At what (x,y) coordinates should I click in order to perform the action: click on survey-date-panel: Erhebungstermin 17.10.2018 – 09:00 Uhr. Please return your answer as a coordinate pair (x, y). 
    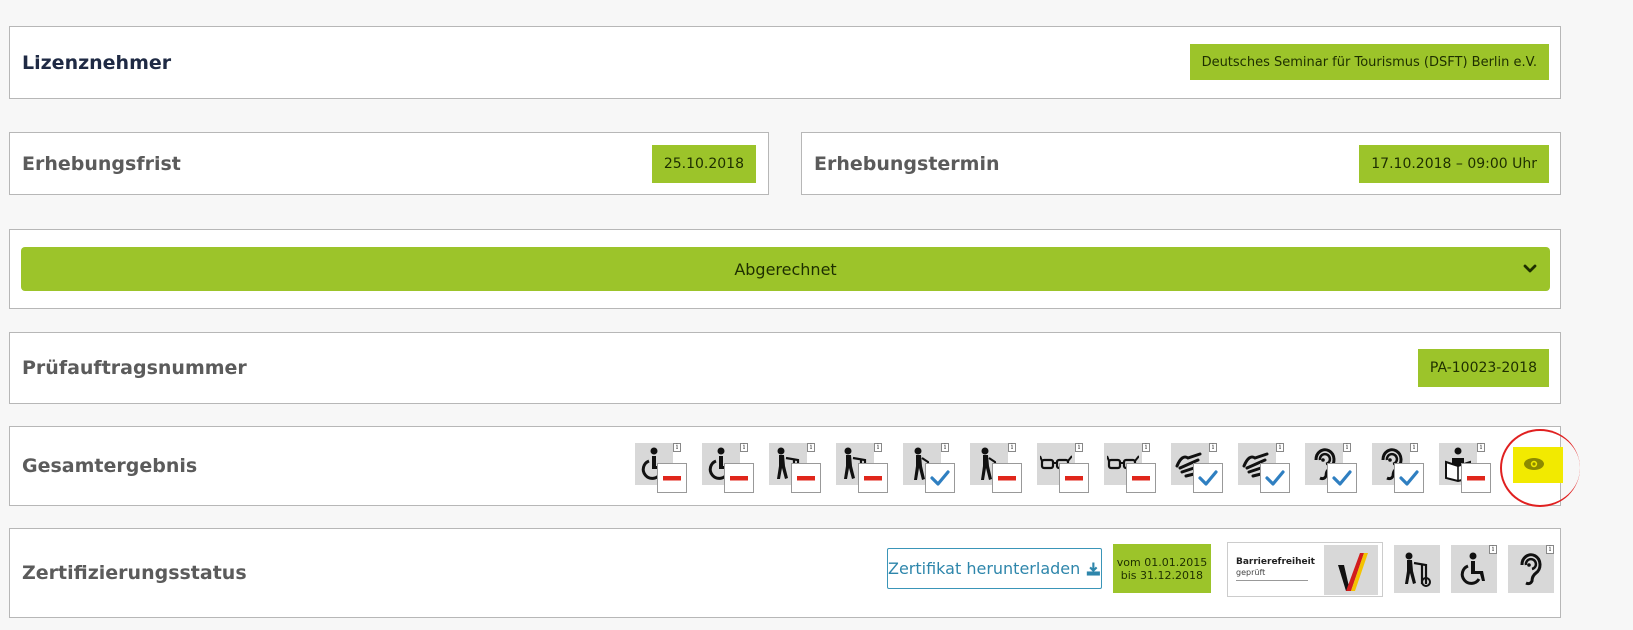
    Looking at the image, I should click on (1181, 163).